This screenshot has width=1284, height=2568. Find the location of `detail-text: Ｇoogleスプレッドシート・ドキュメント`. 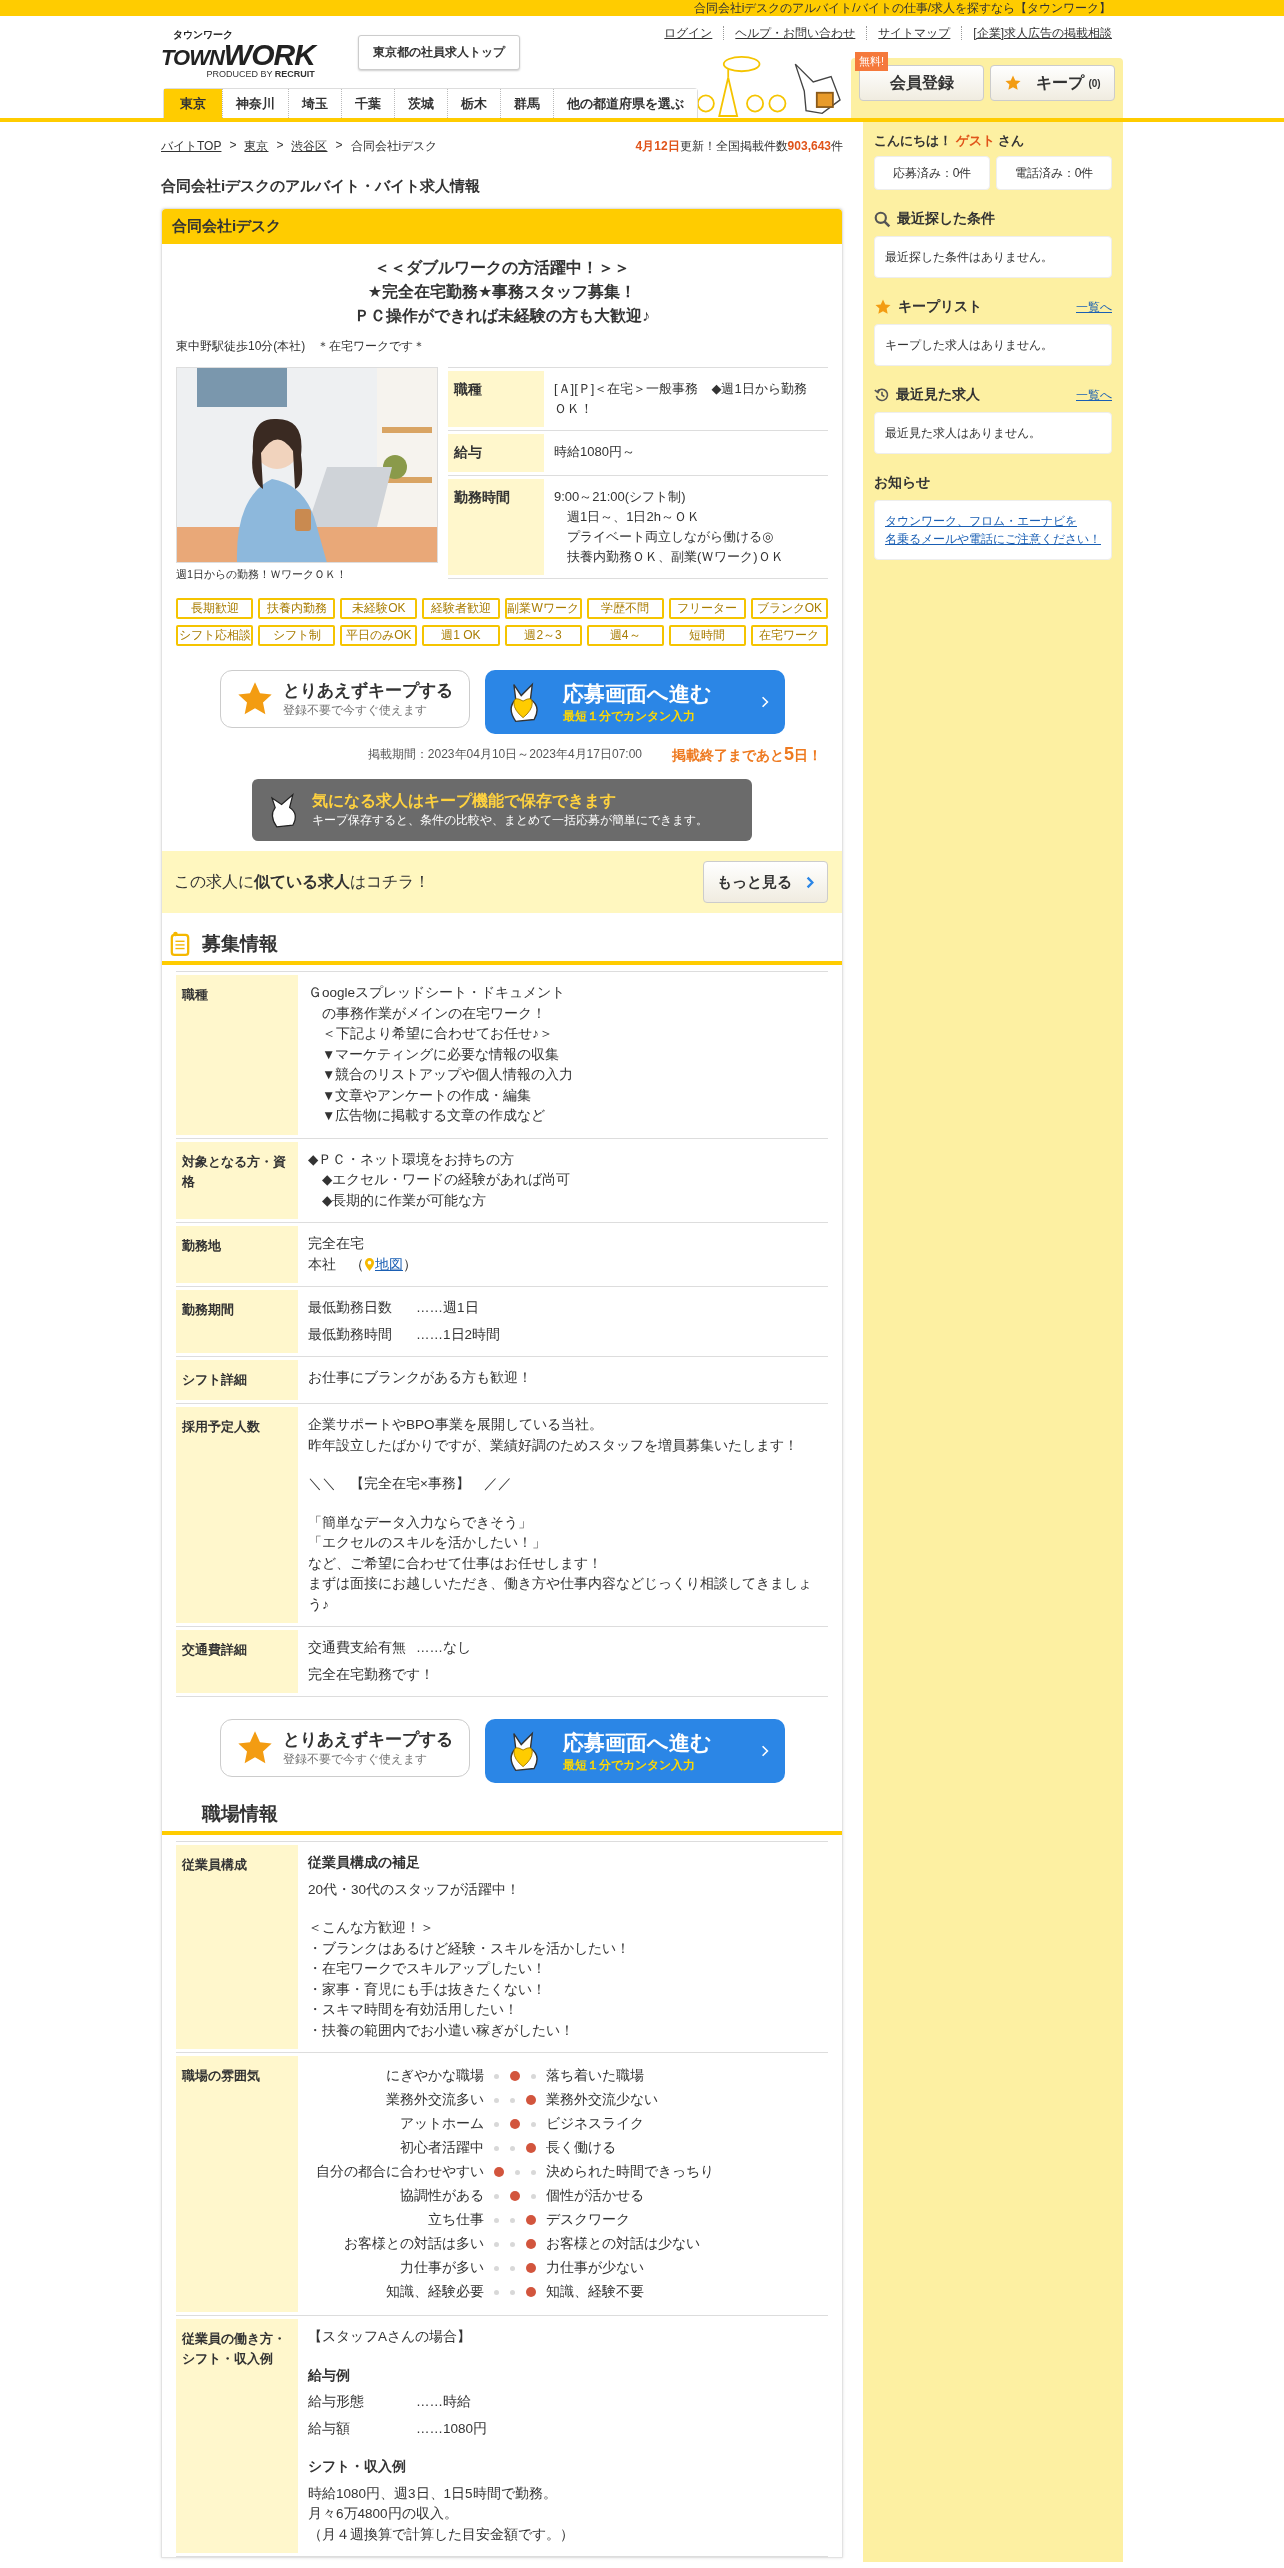

detail-text: Ｇoogleスプレッドシート・ドキュメント is located at coordinates (437, 993).